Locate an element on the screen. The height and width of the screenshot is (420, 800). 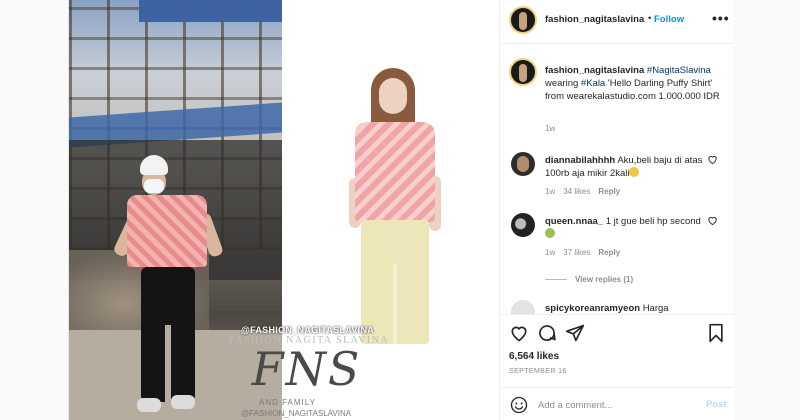
post-comment-button: Post is located at coordinates (716, 404).